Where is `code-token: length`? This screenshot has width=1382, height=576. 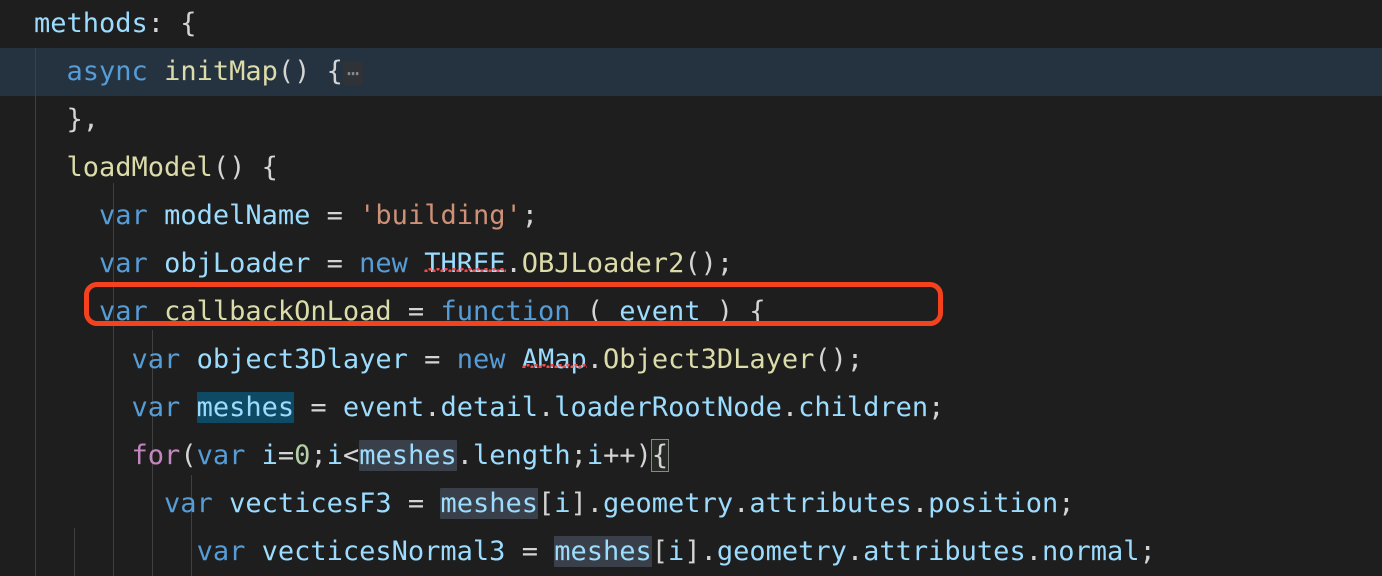
code-token: length is located at coordinates (522, 455).